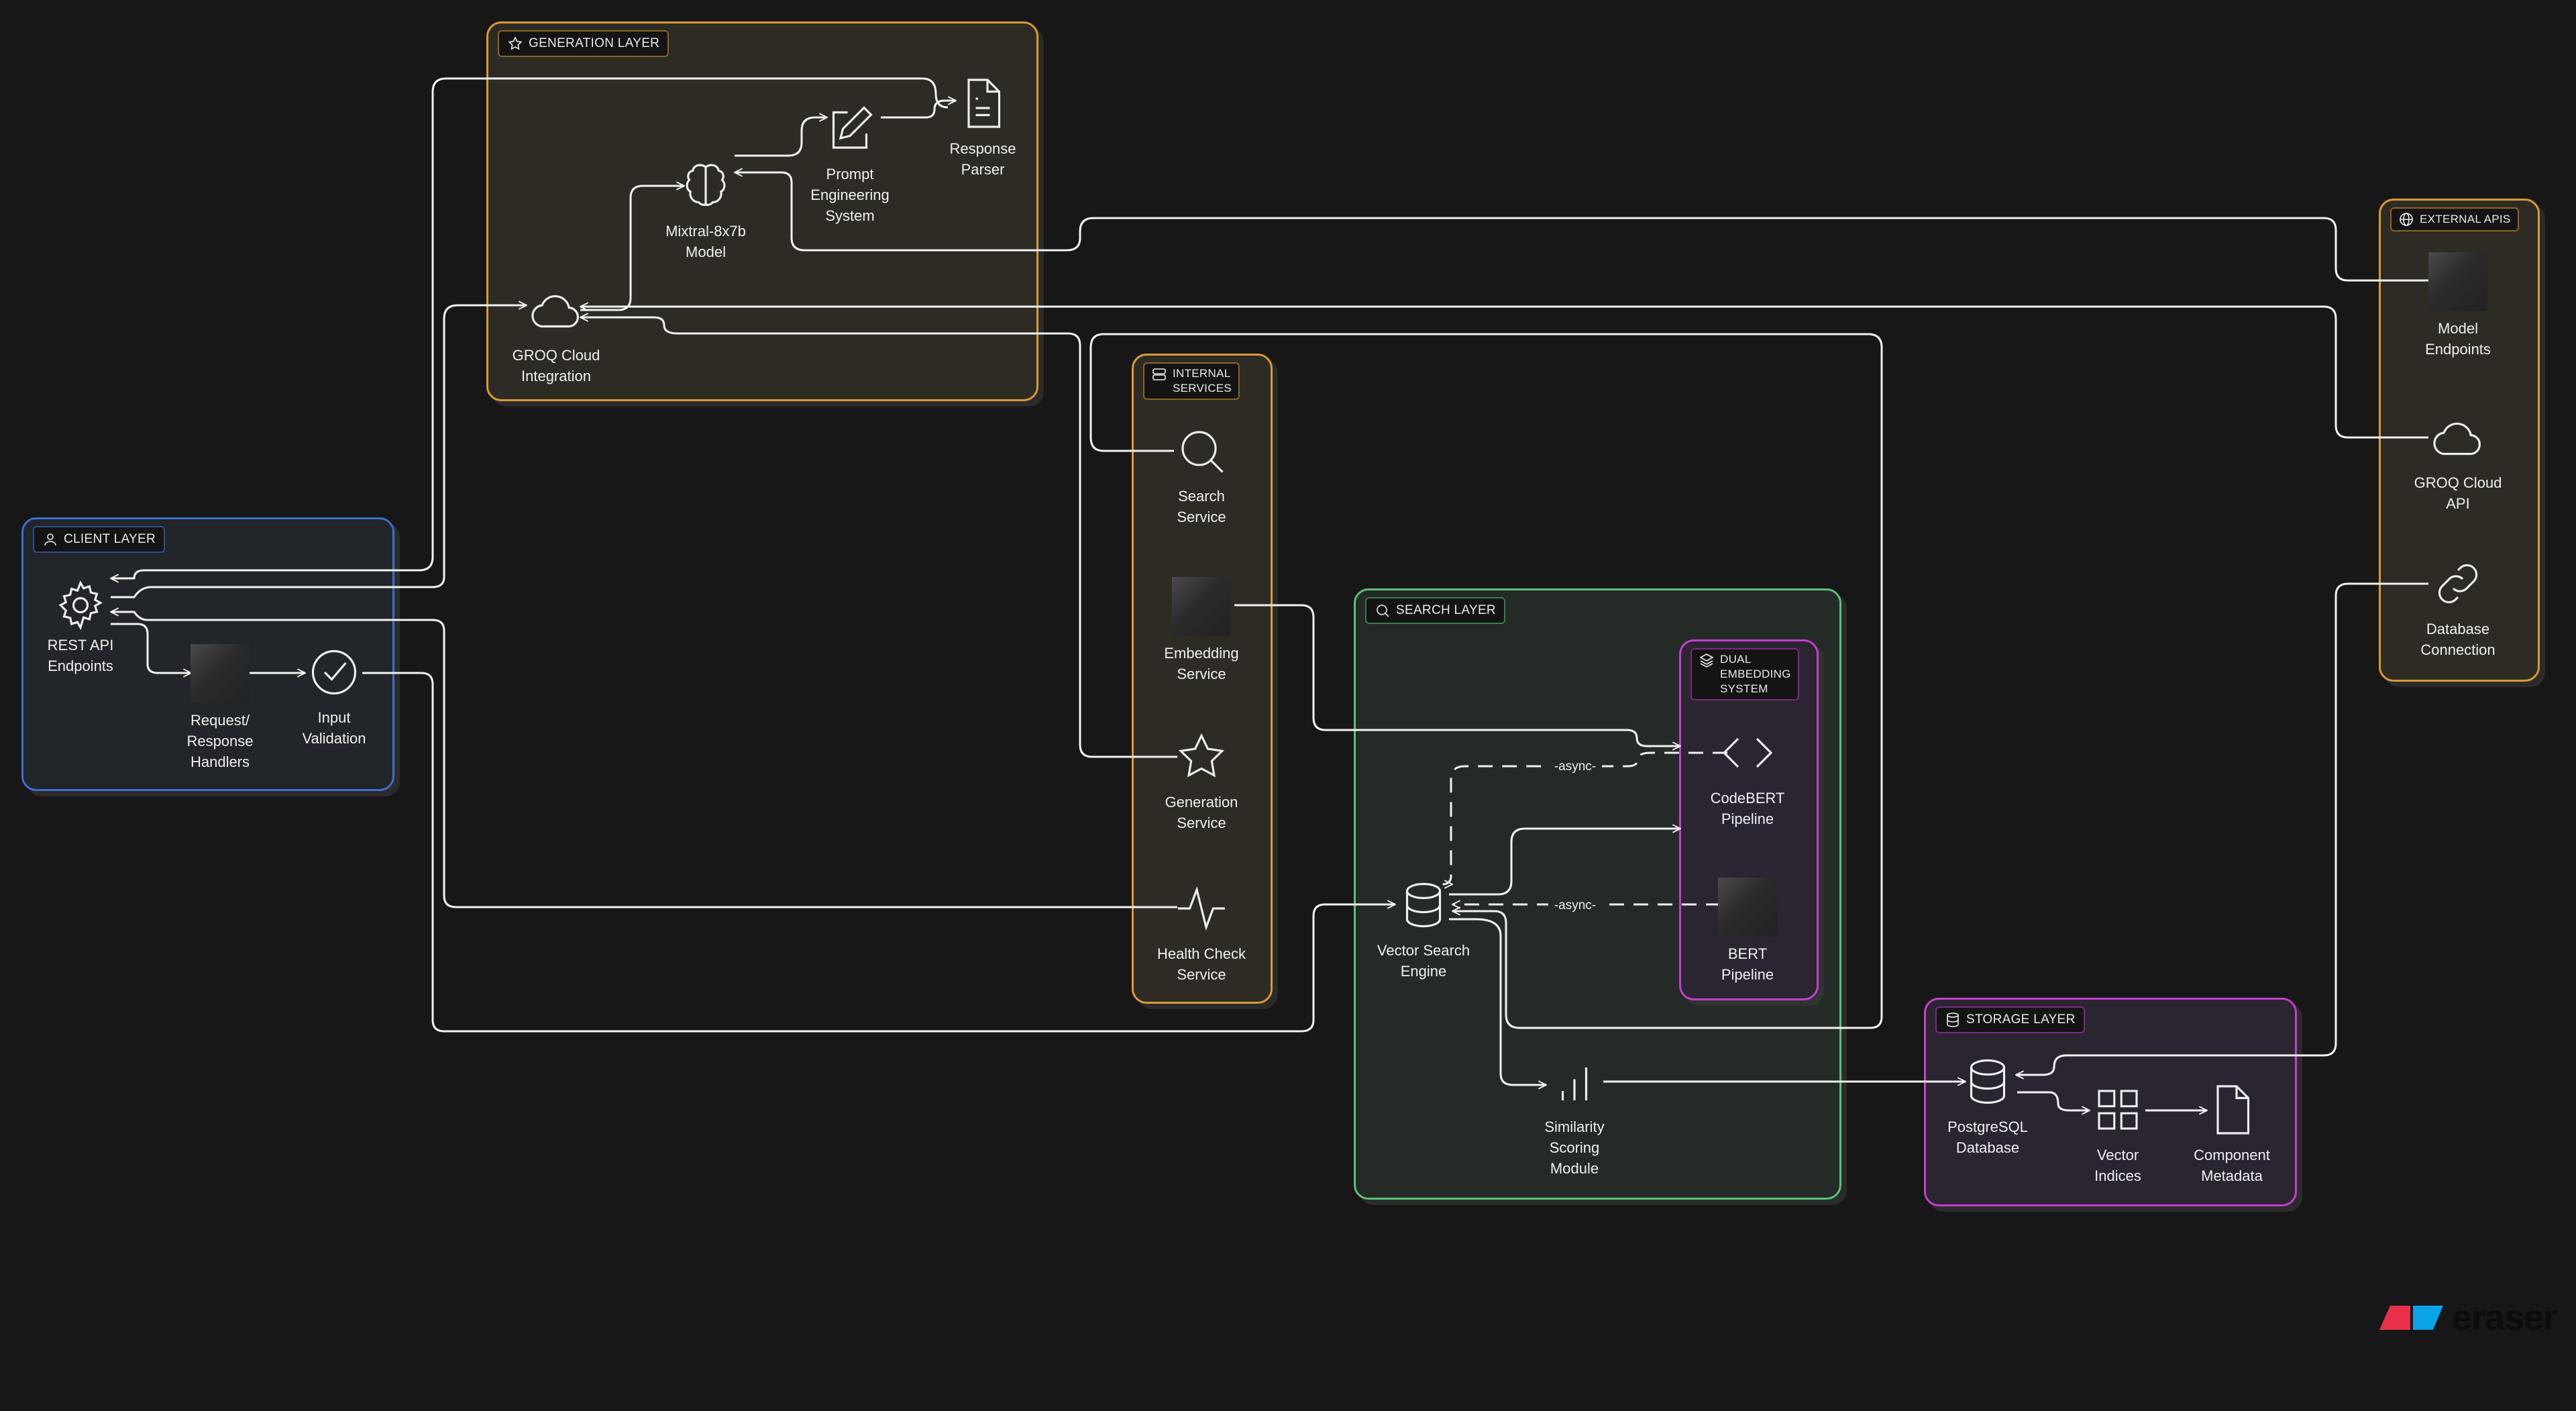  I want to click on edge-dbconn-to-postgres, so click(2221, 831).